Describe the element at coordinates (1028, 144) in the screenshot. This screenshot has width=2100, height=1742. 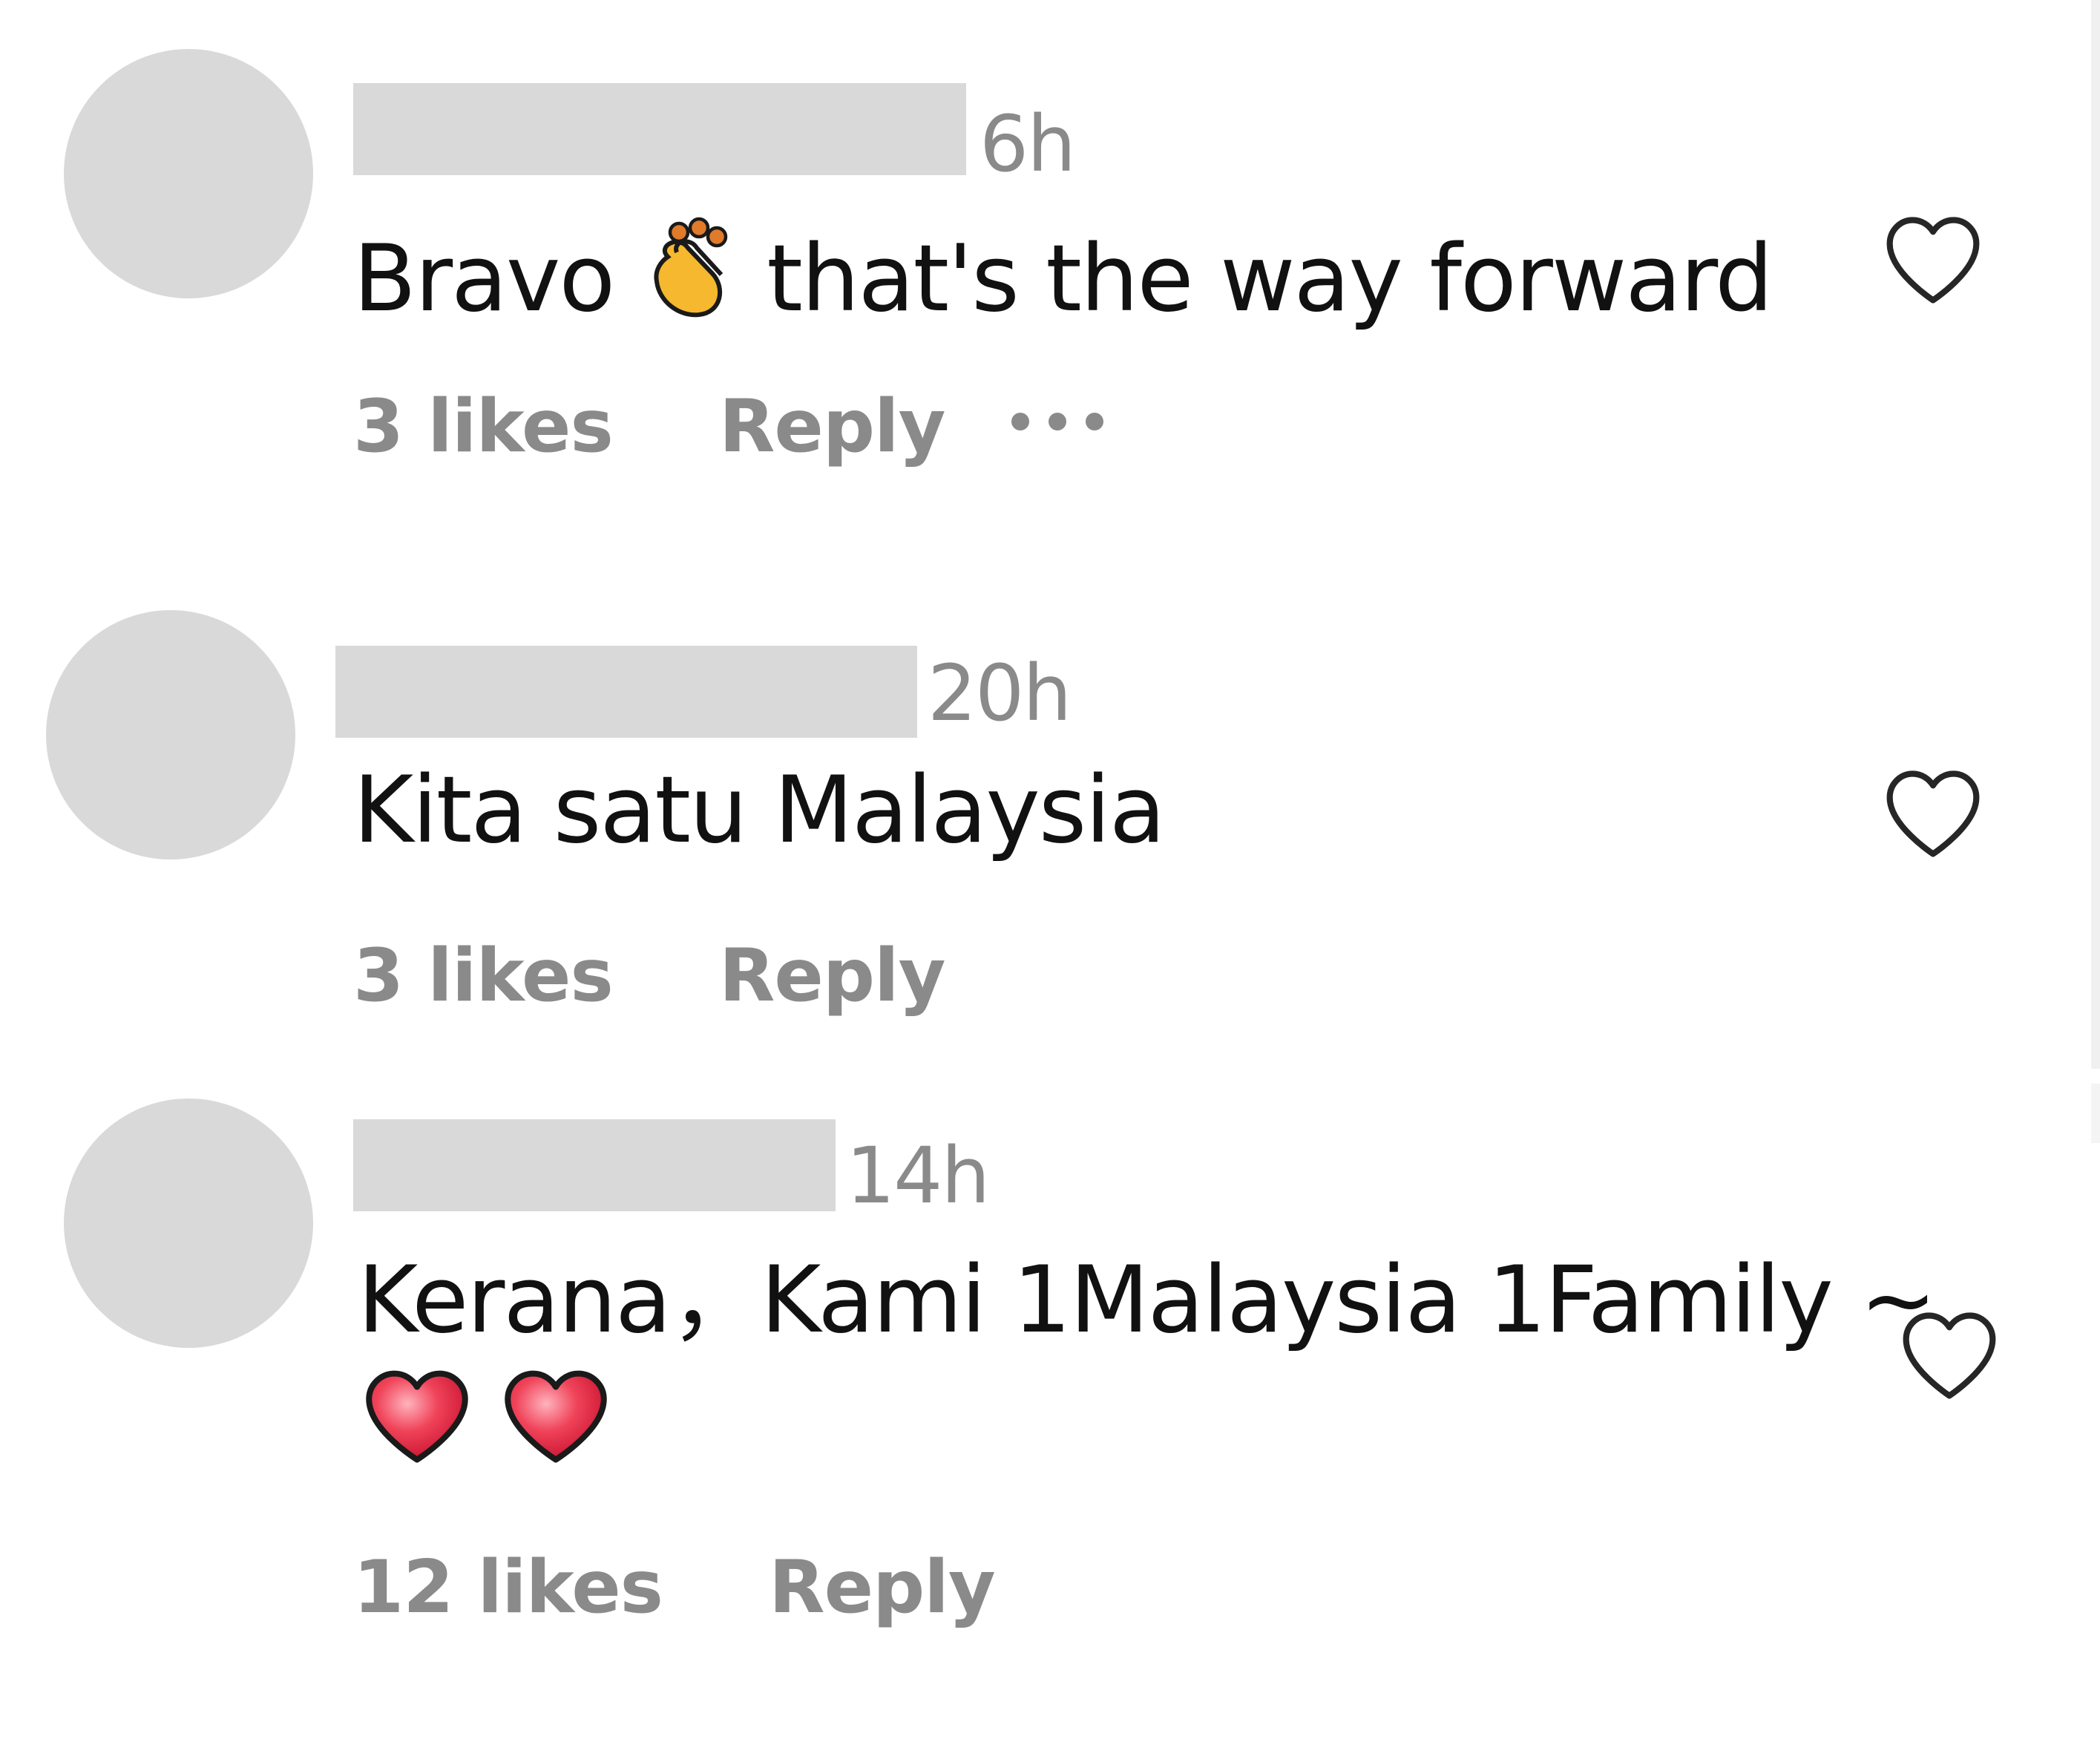
I see `comment-timestamp: 6h` at that location.